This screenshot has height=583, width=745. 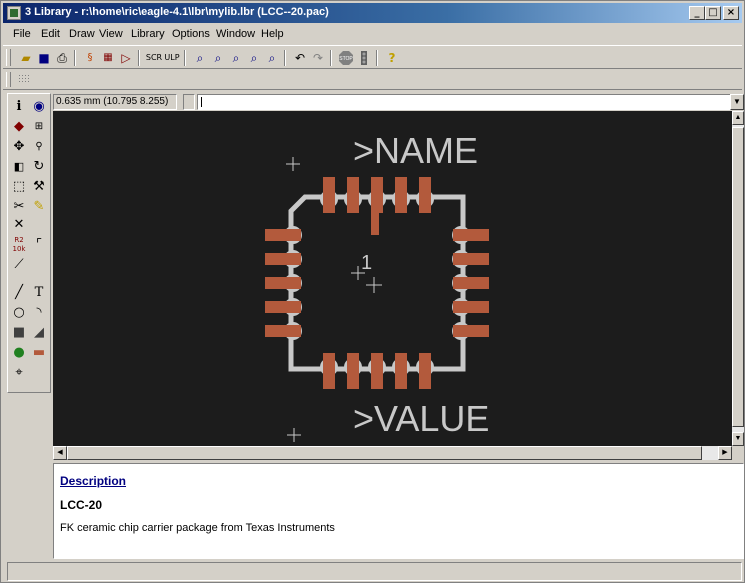 What do you see at coordinates (115, 102) in the screenshot?
I see `coordinate-display: 0.635 mm (10.795 8.255)` at bounding box center [115, 102].